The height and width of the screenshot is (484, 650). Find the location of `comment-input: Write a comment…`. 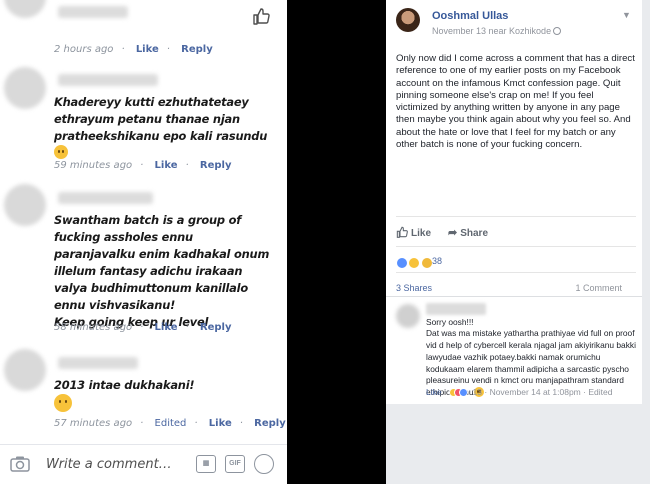

comment-input: Write a comment… is located at coordinates (109, 464).